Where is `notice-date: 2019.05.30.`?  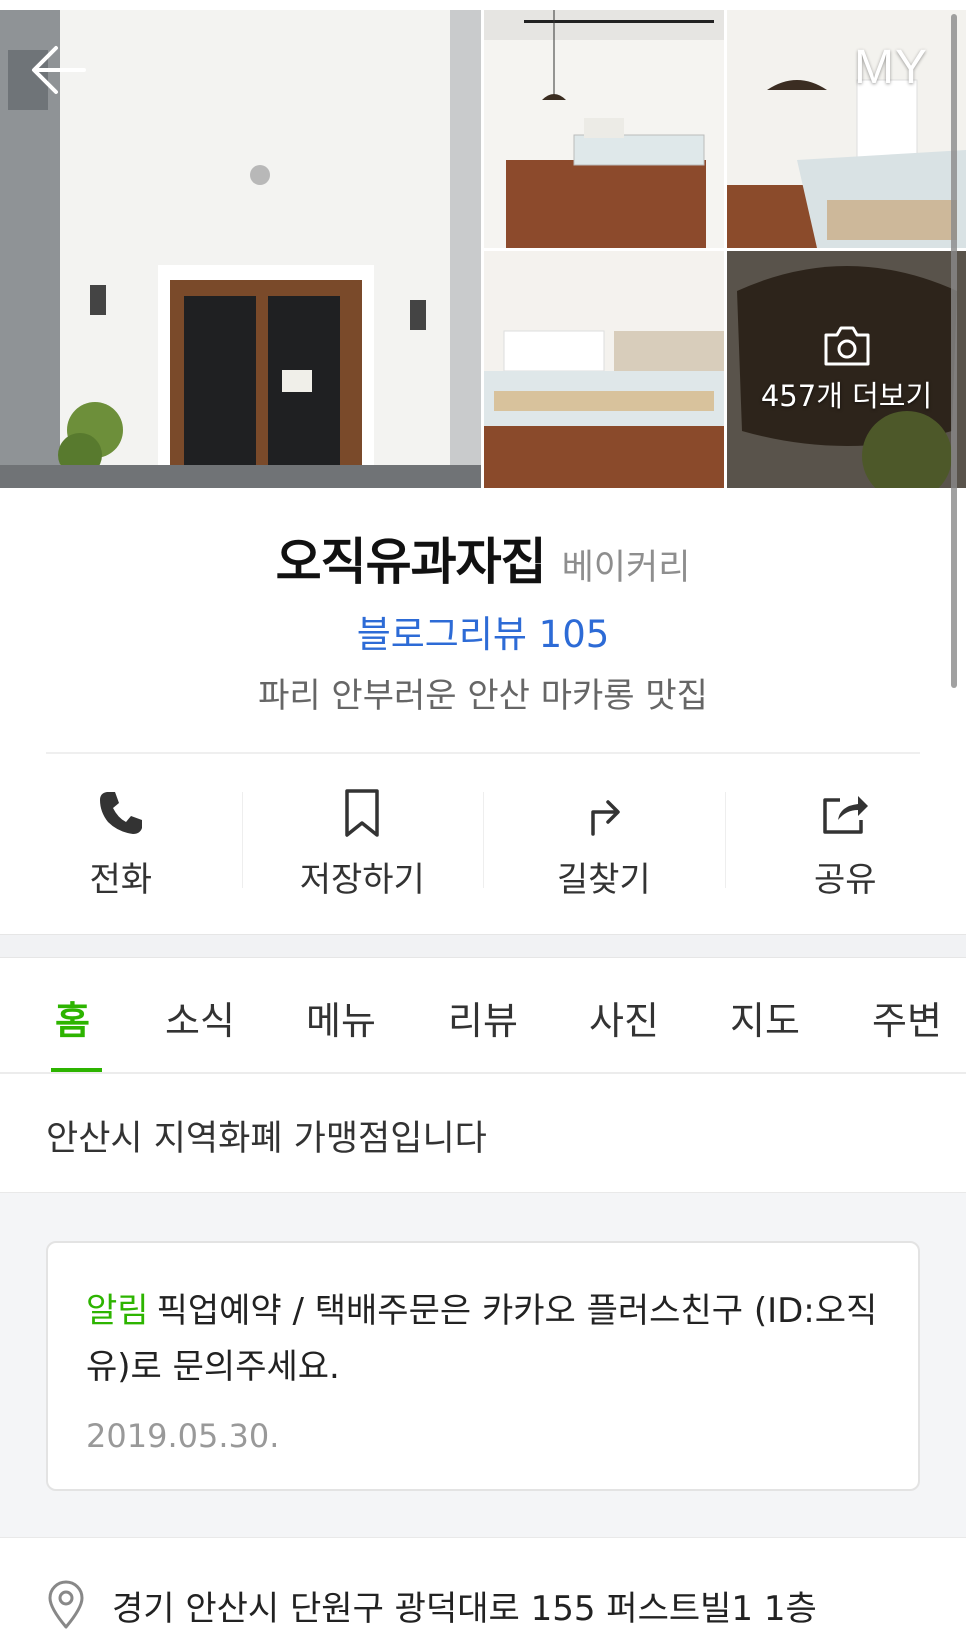
notice-date: 2019.05.30. is located at coordinates (183, 1436).